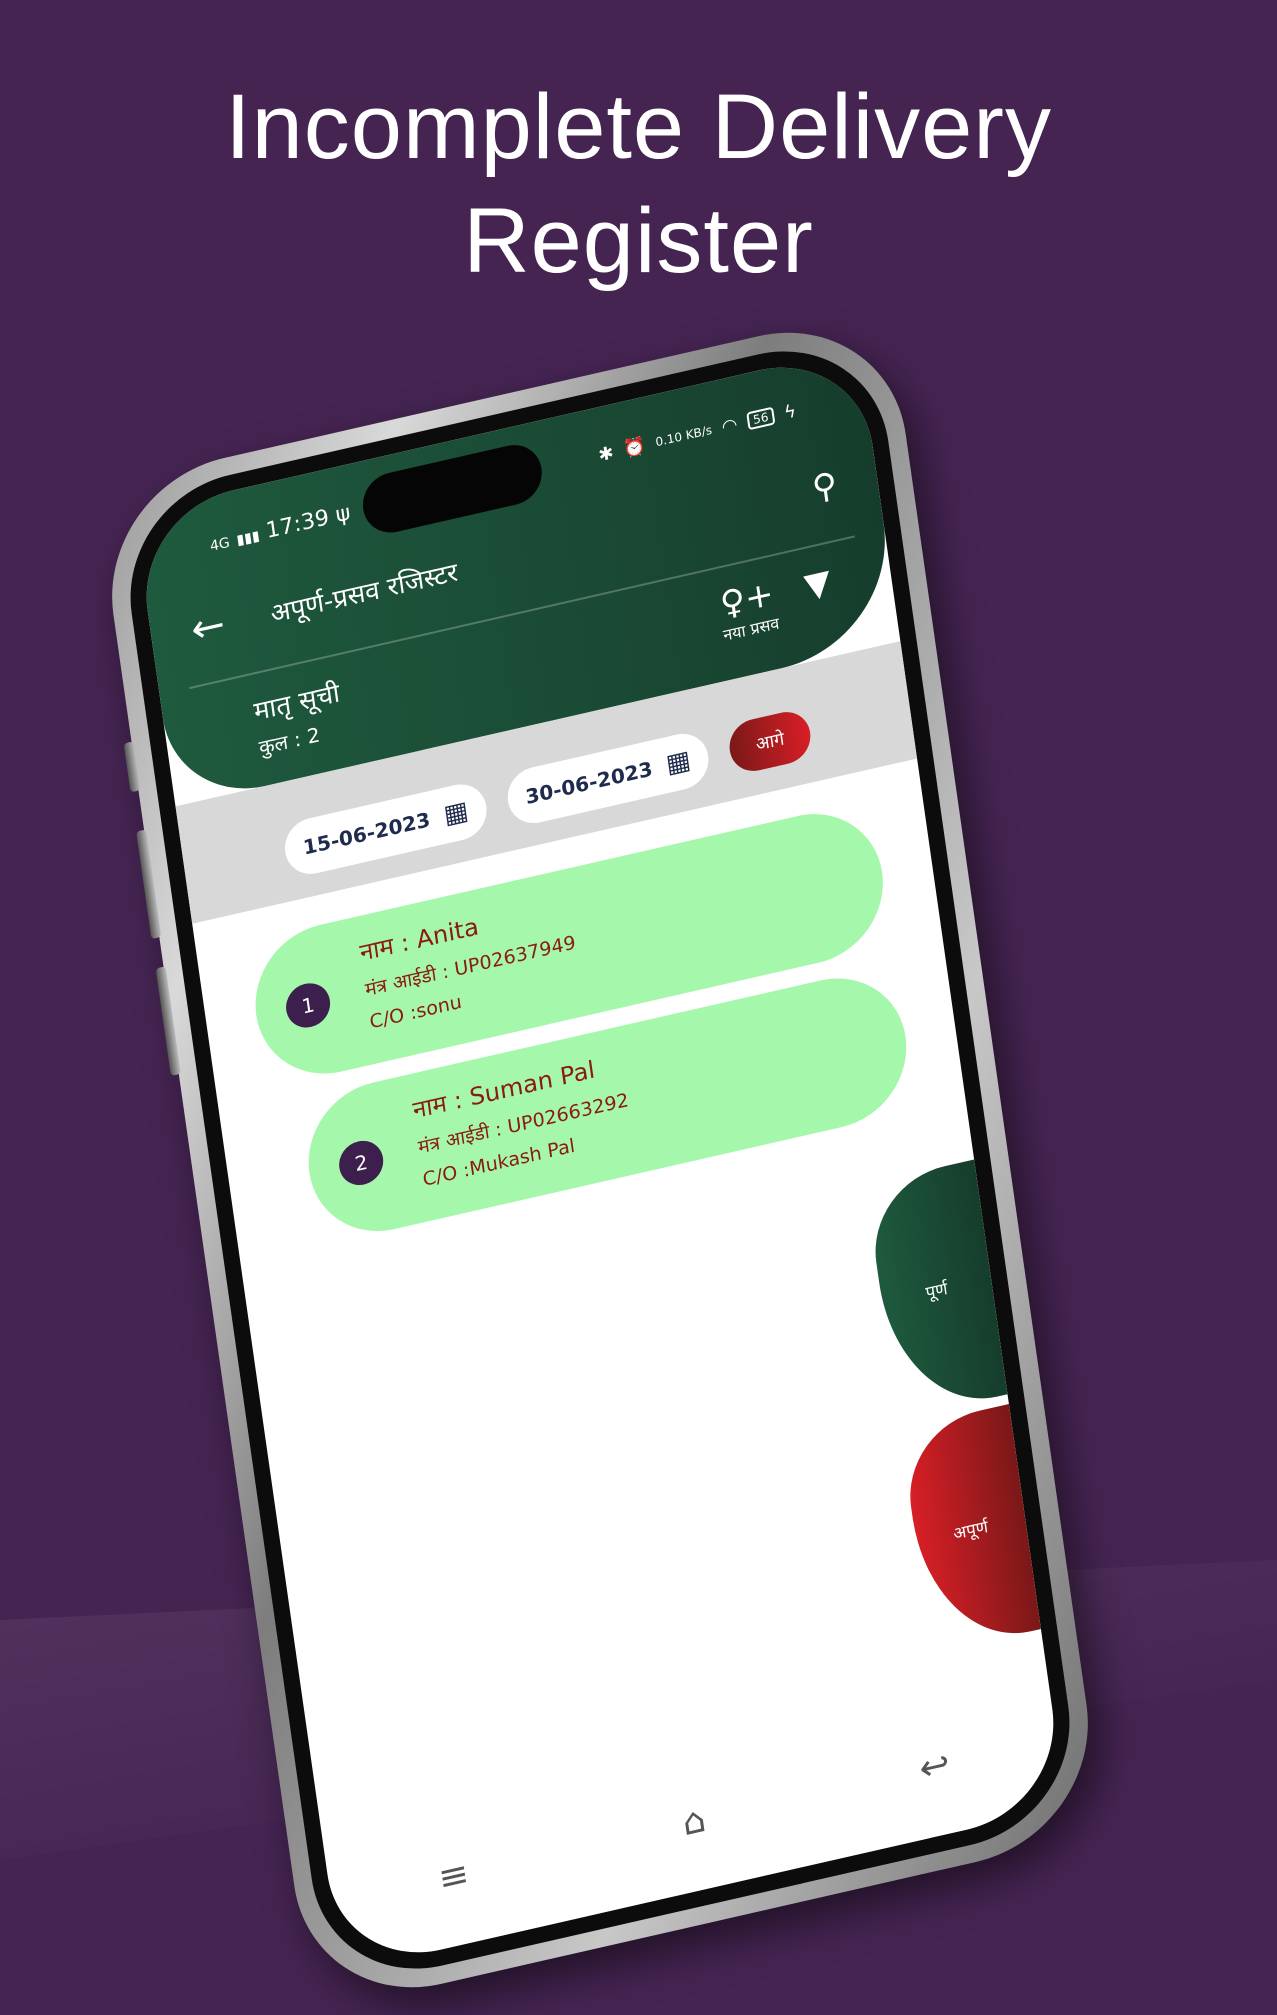  What do you see at coordinates (638, 184) in the screenshot?
I see `promo-headline: Incomplete Delivery Register` at bounding box center [638, 184].